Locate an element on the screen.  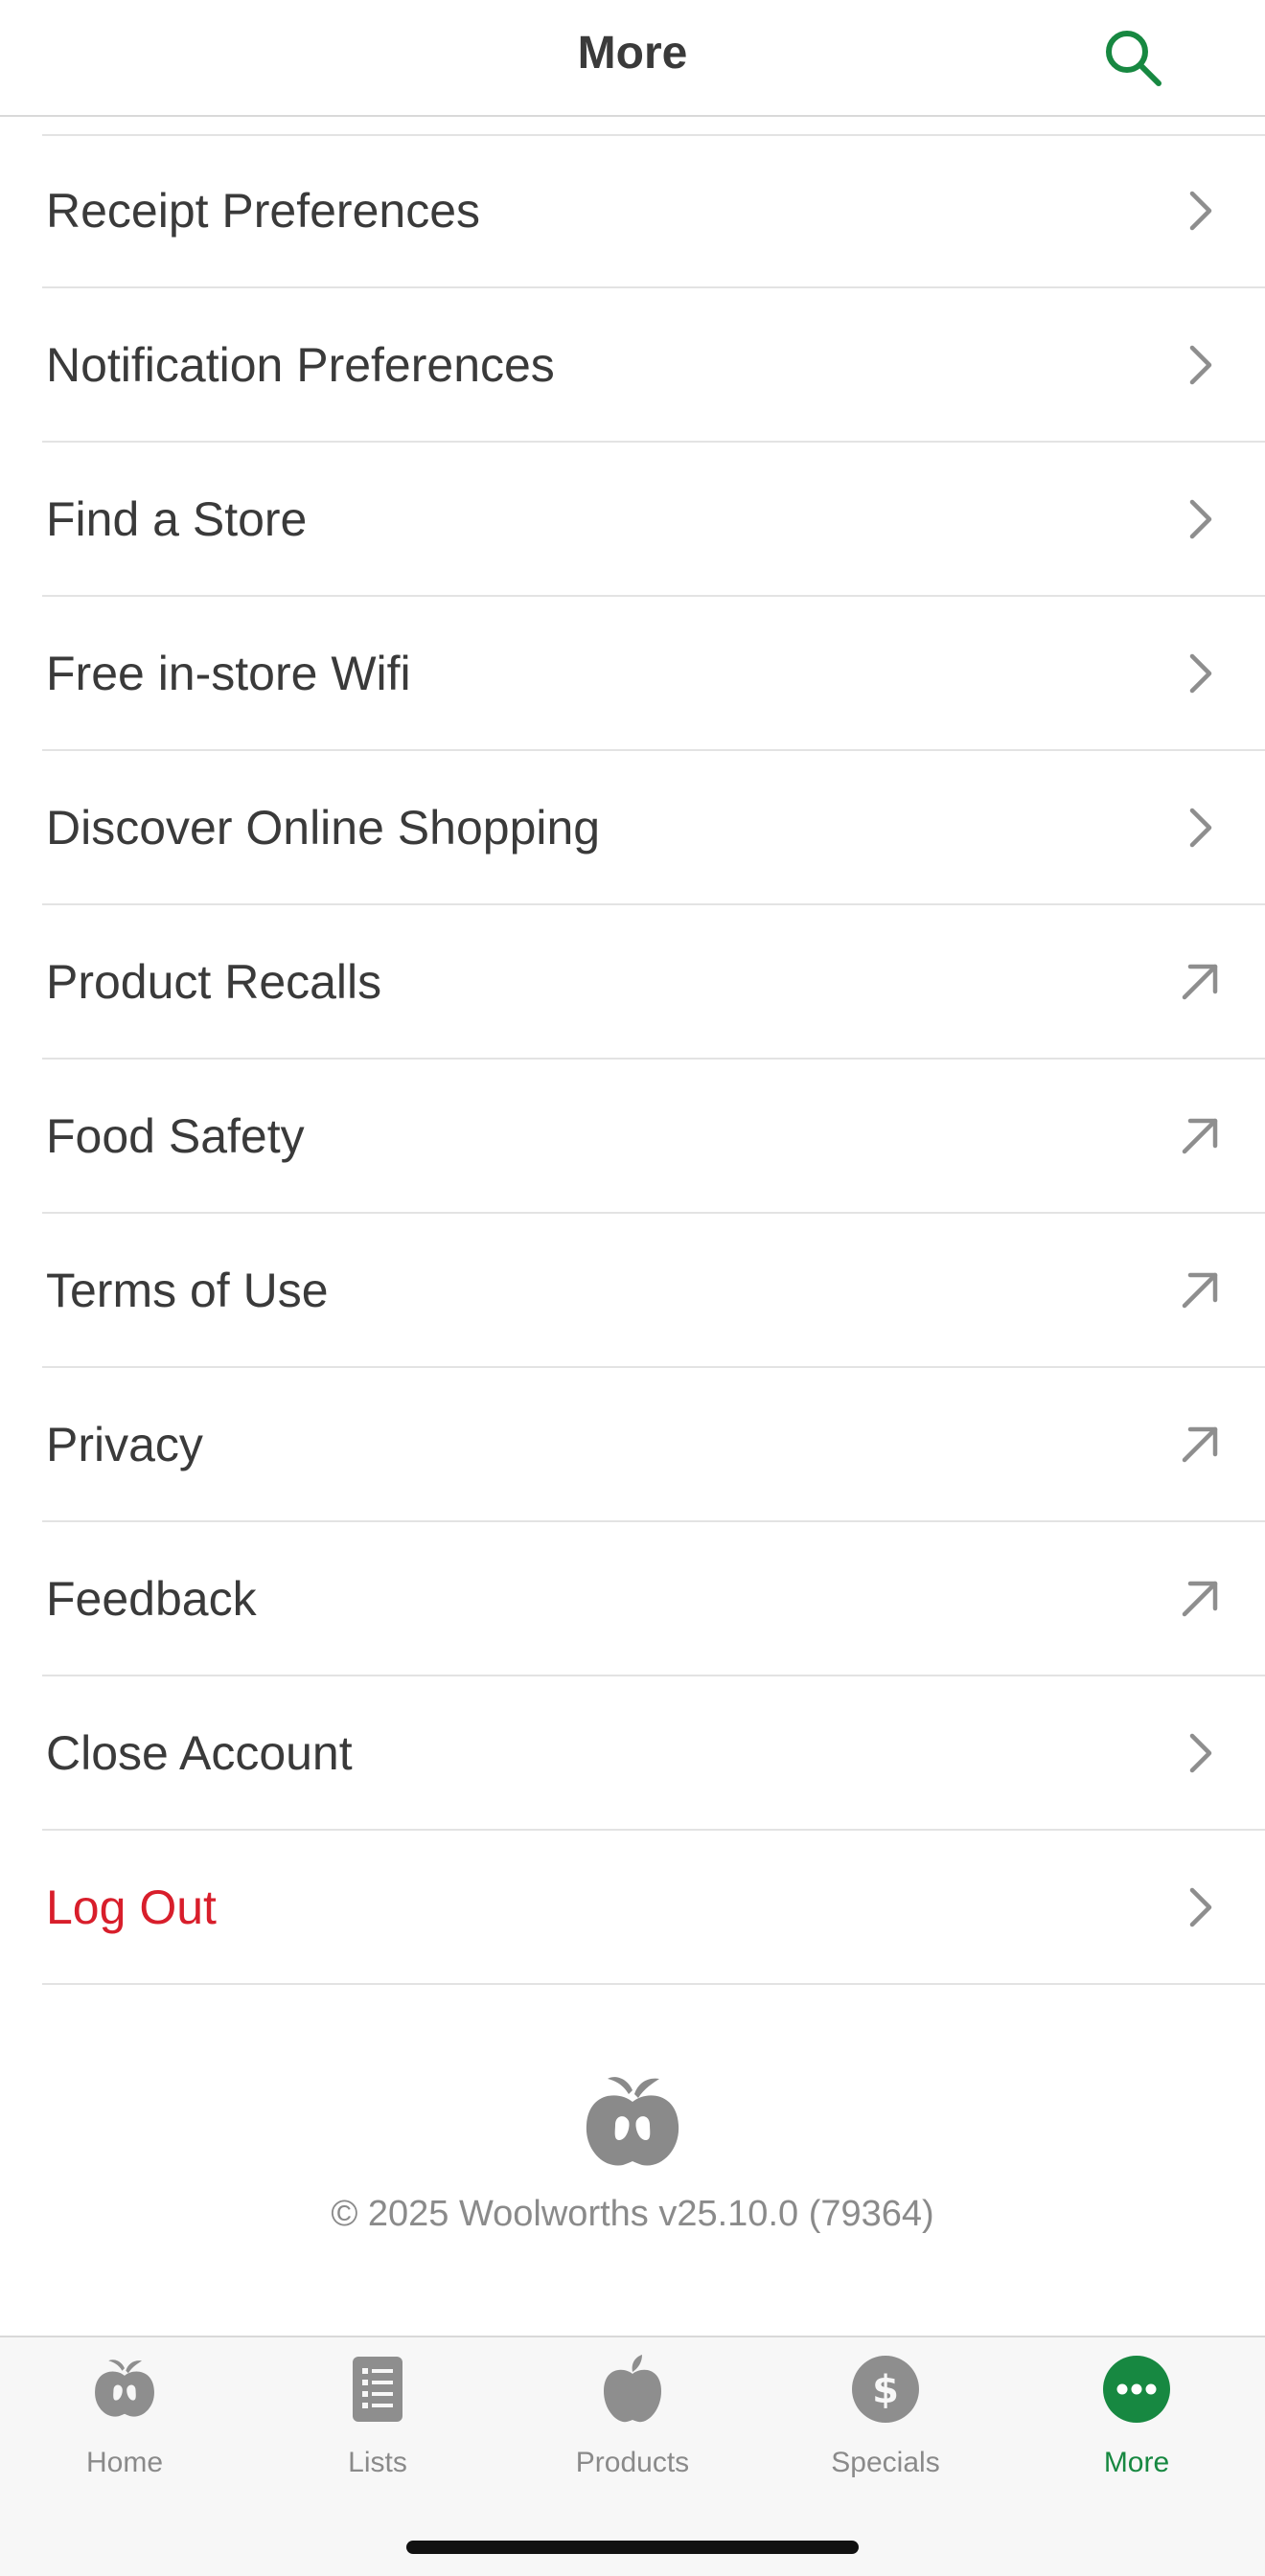
menu-item-label: Food Safety is located at coordinates (175, 1135).